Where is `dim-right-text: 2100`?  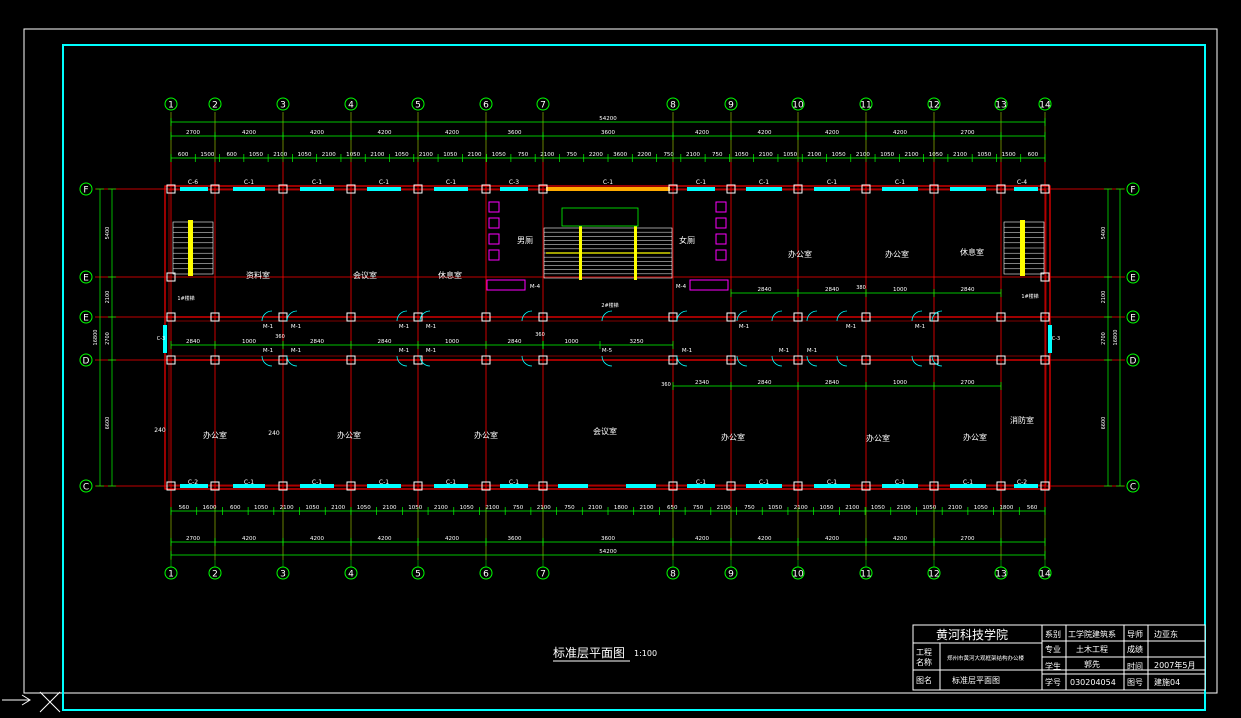
dim-right-text: 2100 is located at coordinates (1104, 297).